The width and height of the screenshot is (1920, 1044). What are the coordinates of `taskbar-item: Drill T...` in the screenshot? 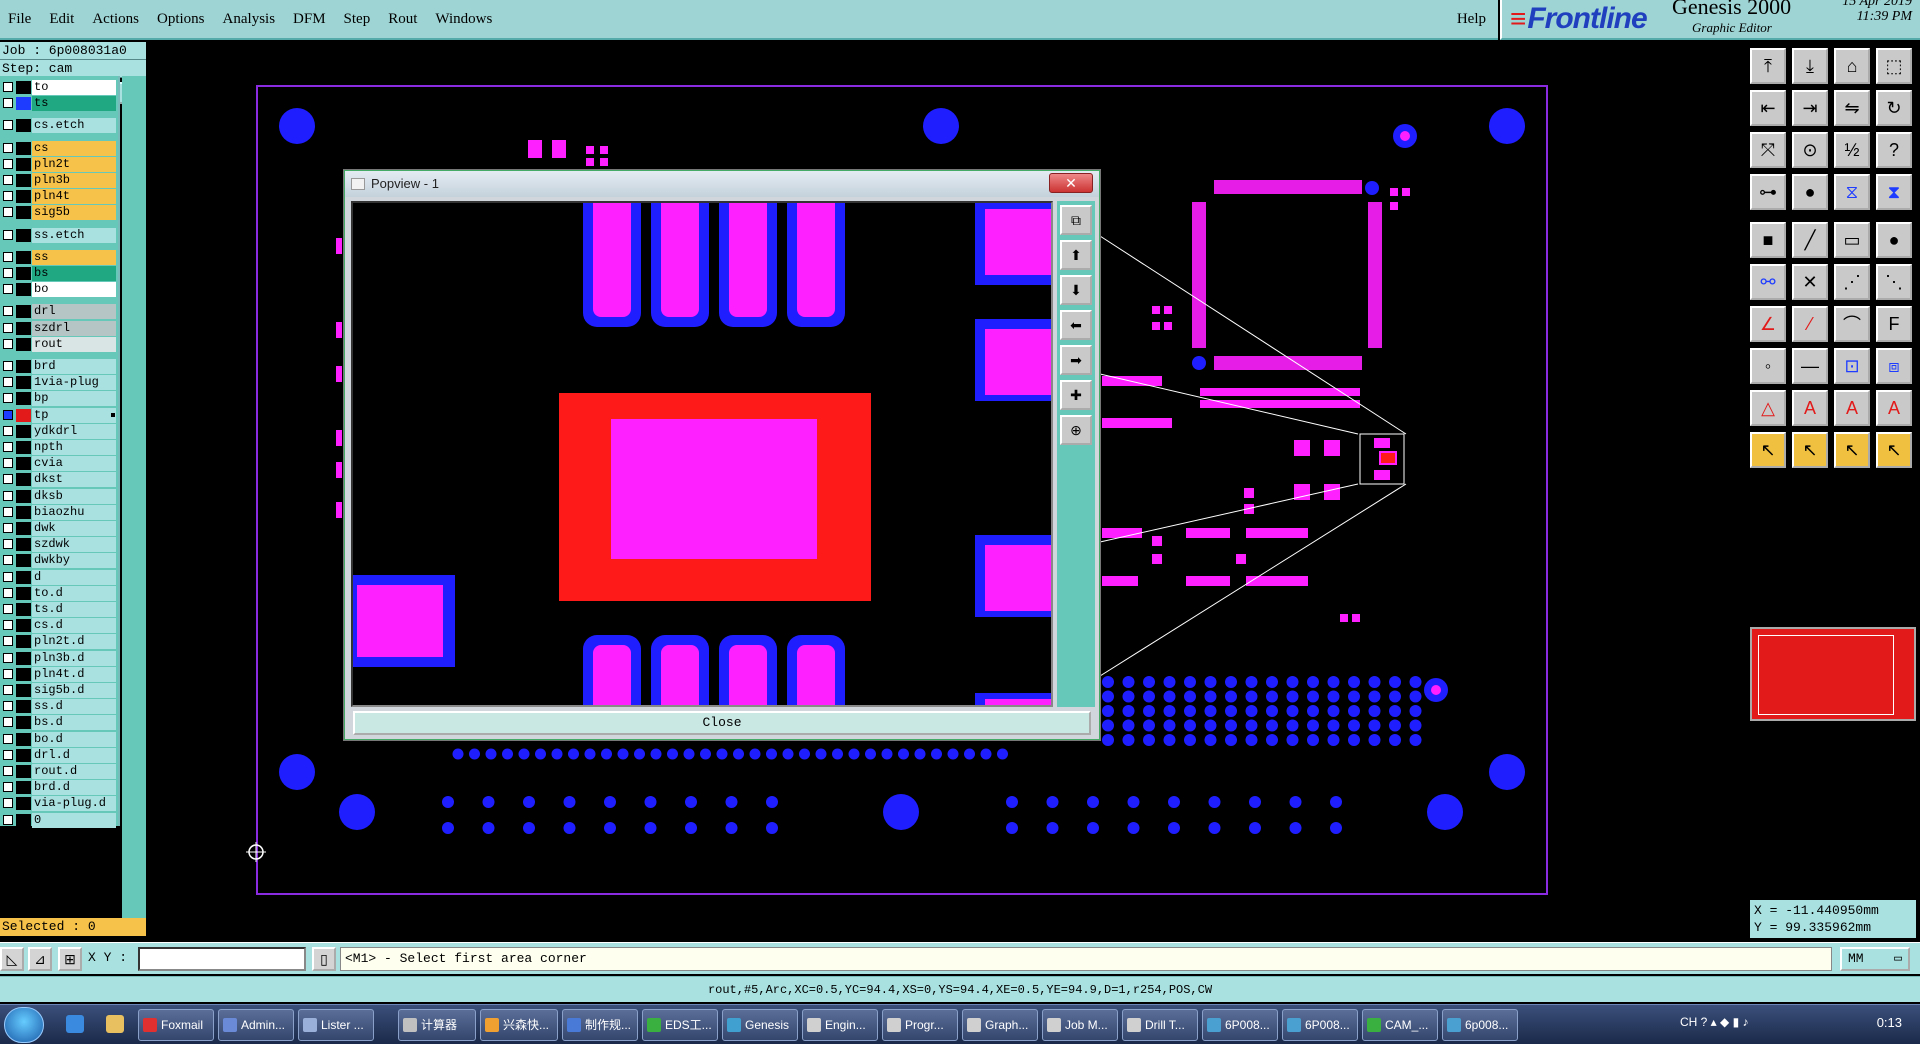 It's located at (1160, 1025).